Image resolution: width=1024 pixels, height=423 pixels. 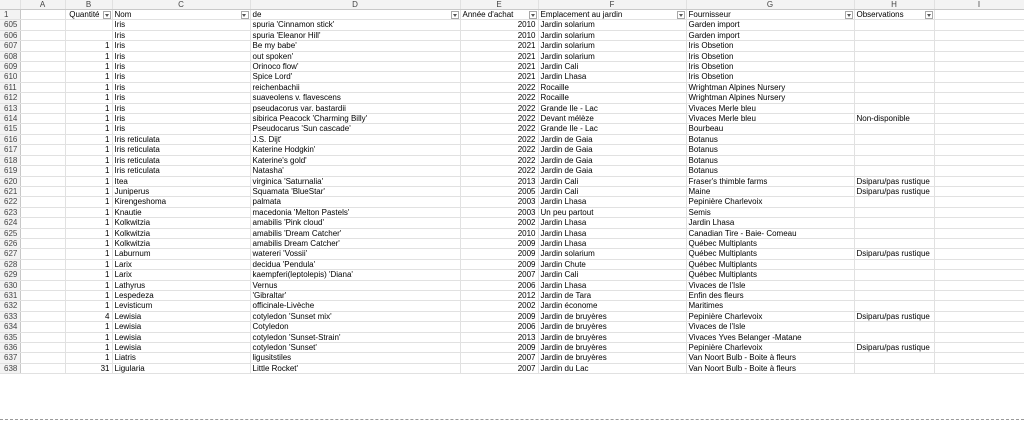 I want to click on row-number: 605, so click(x=10, y=25).